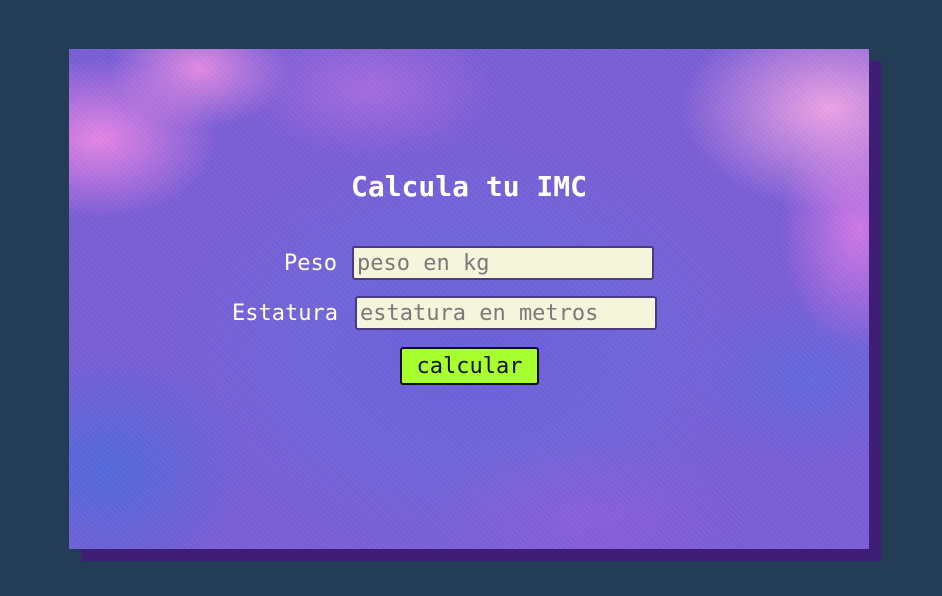 The image size is (942, 596). What do you see at coordinates (506, 313) in the screenshot?
I see `estatura-input` at bounding box center [506, 313].